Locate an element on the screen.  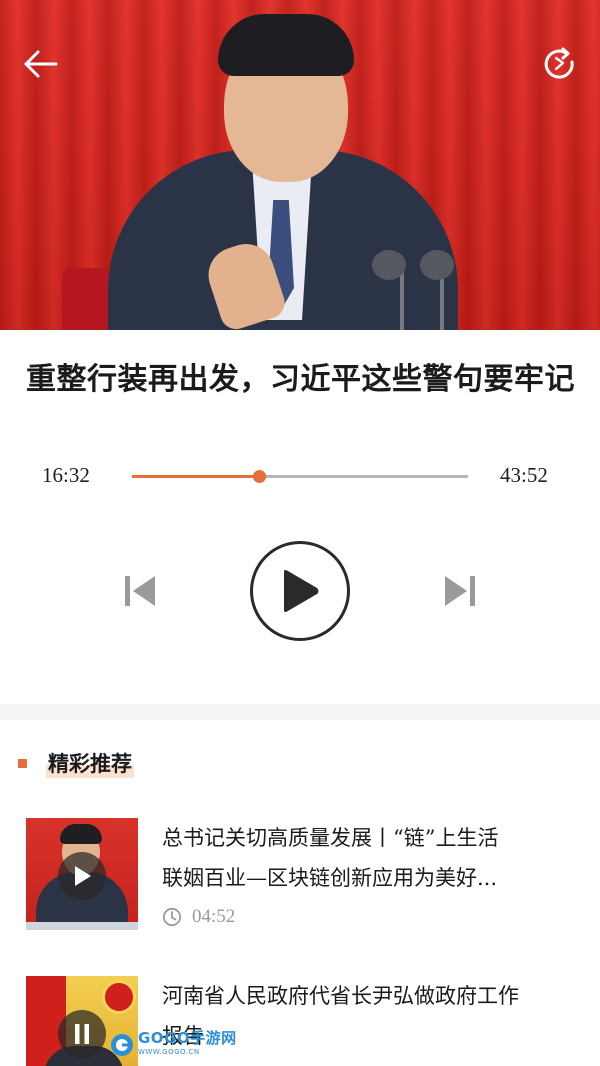
previous-button is located at coordinates (140, 591).